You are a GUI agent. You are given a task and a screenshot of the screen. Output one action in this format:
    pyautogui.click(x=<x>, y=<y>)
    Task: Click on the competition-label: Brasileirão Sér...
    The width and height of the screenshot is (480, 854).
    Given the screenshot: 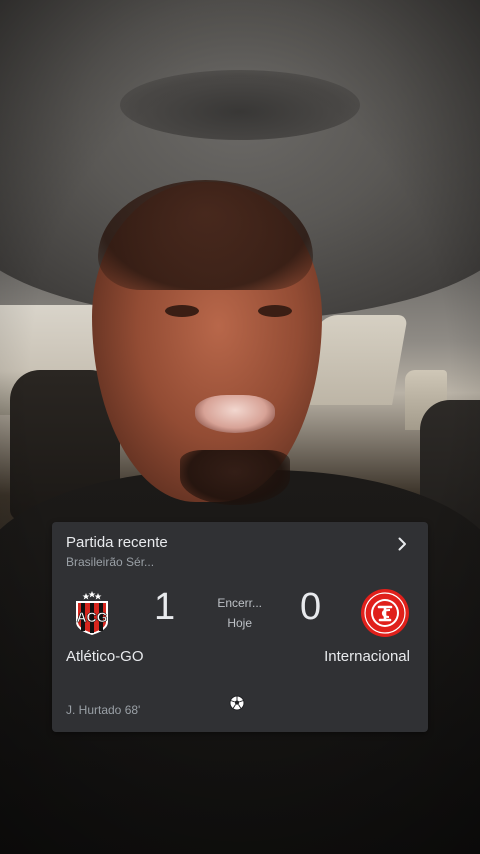 What is the action you would take?
    pyautogui.click(x=110, y=562)
    